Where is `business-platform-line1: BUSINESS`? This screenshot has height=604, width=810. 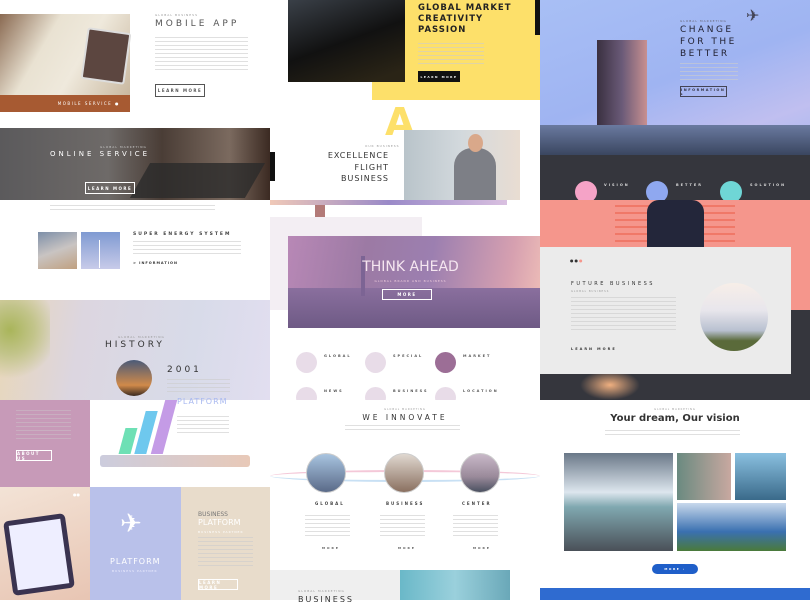
business-platform-line1: BUSINESS is located at coordinates (213, 514).